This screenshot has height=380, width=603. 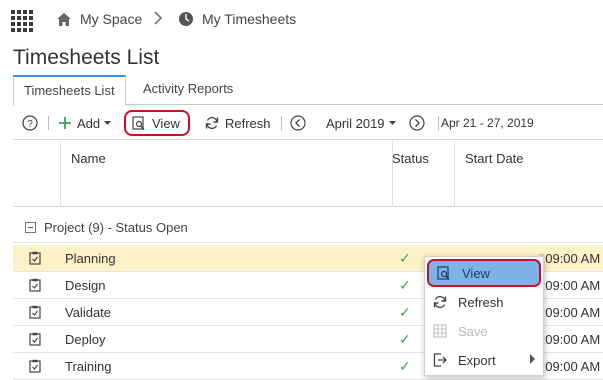 I want to click on plus-icon, so click(x=65, y=123).